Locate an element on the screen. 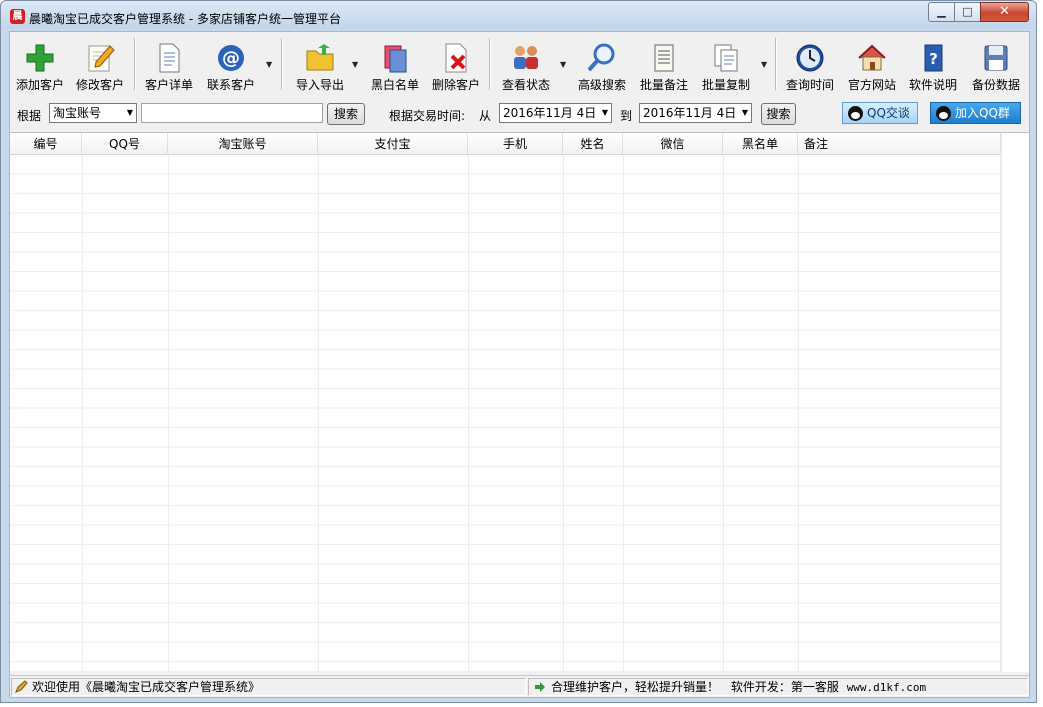 This screenshot has width=1043, height=707. column-header: 编号 is located at coordinates (46, 144).